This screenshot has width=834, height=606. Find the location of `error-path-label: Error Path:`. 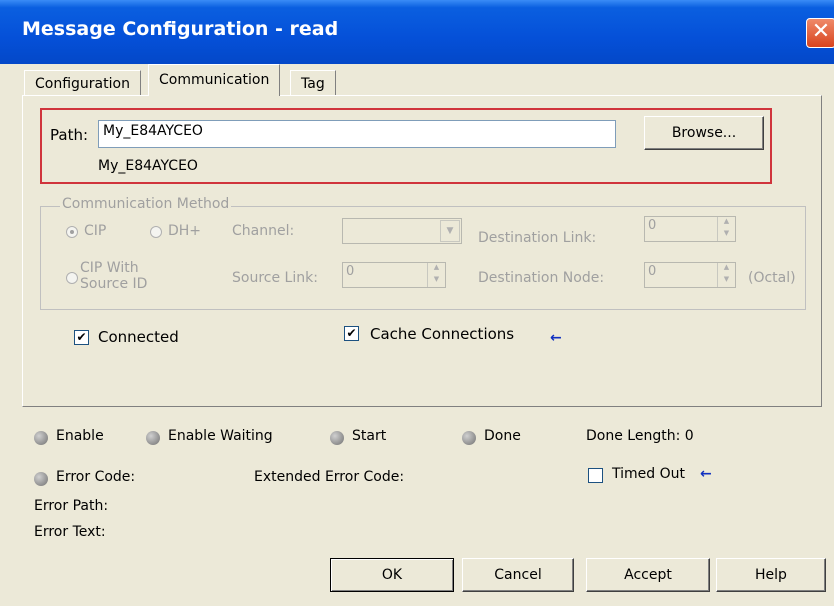

error-path-label: Error Path: is located at coordinates (71, 506).